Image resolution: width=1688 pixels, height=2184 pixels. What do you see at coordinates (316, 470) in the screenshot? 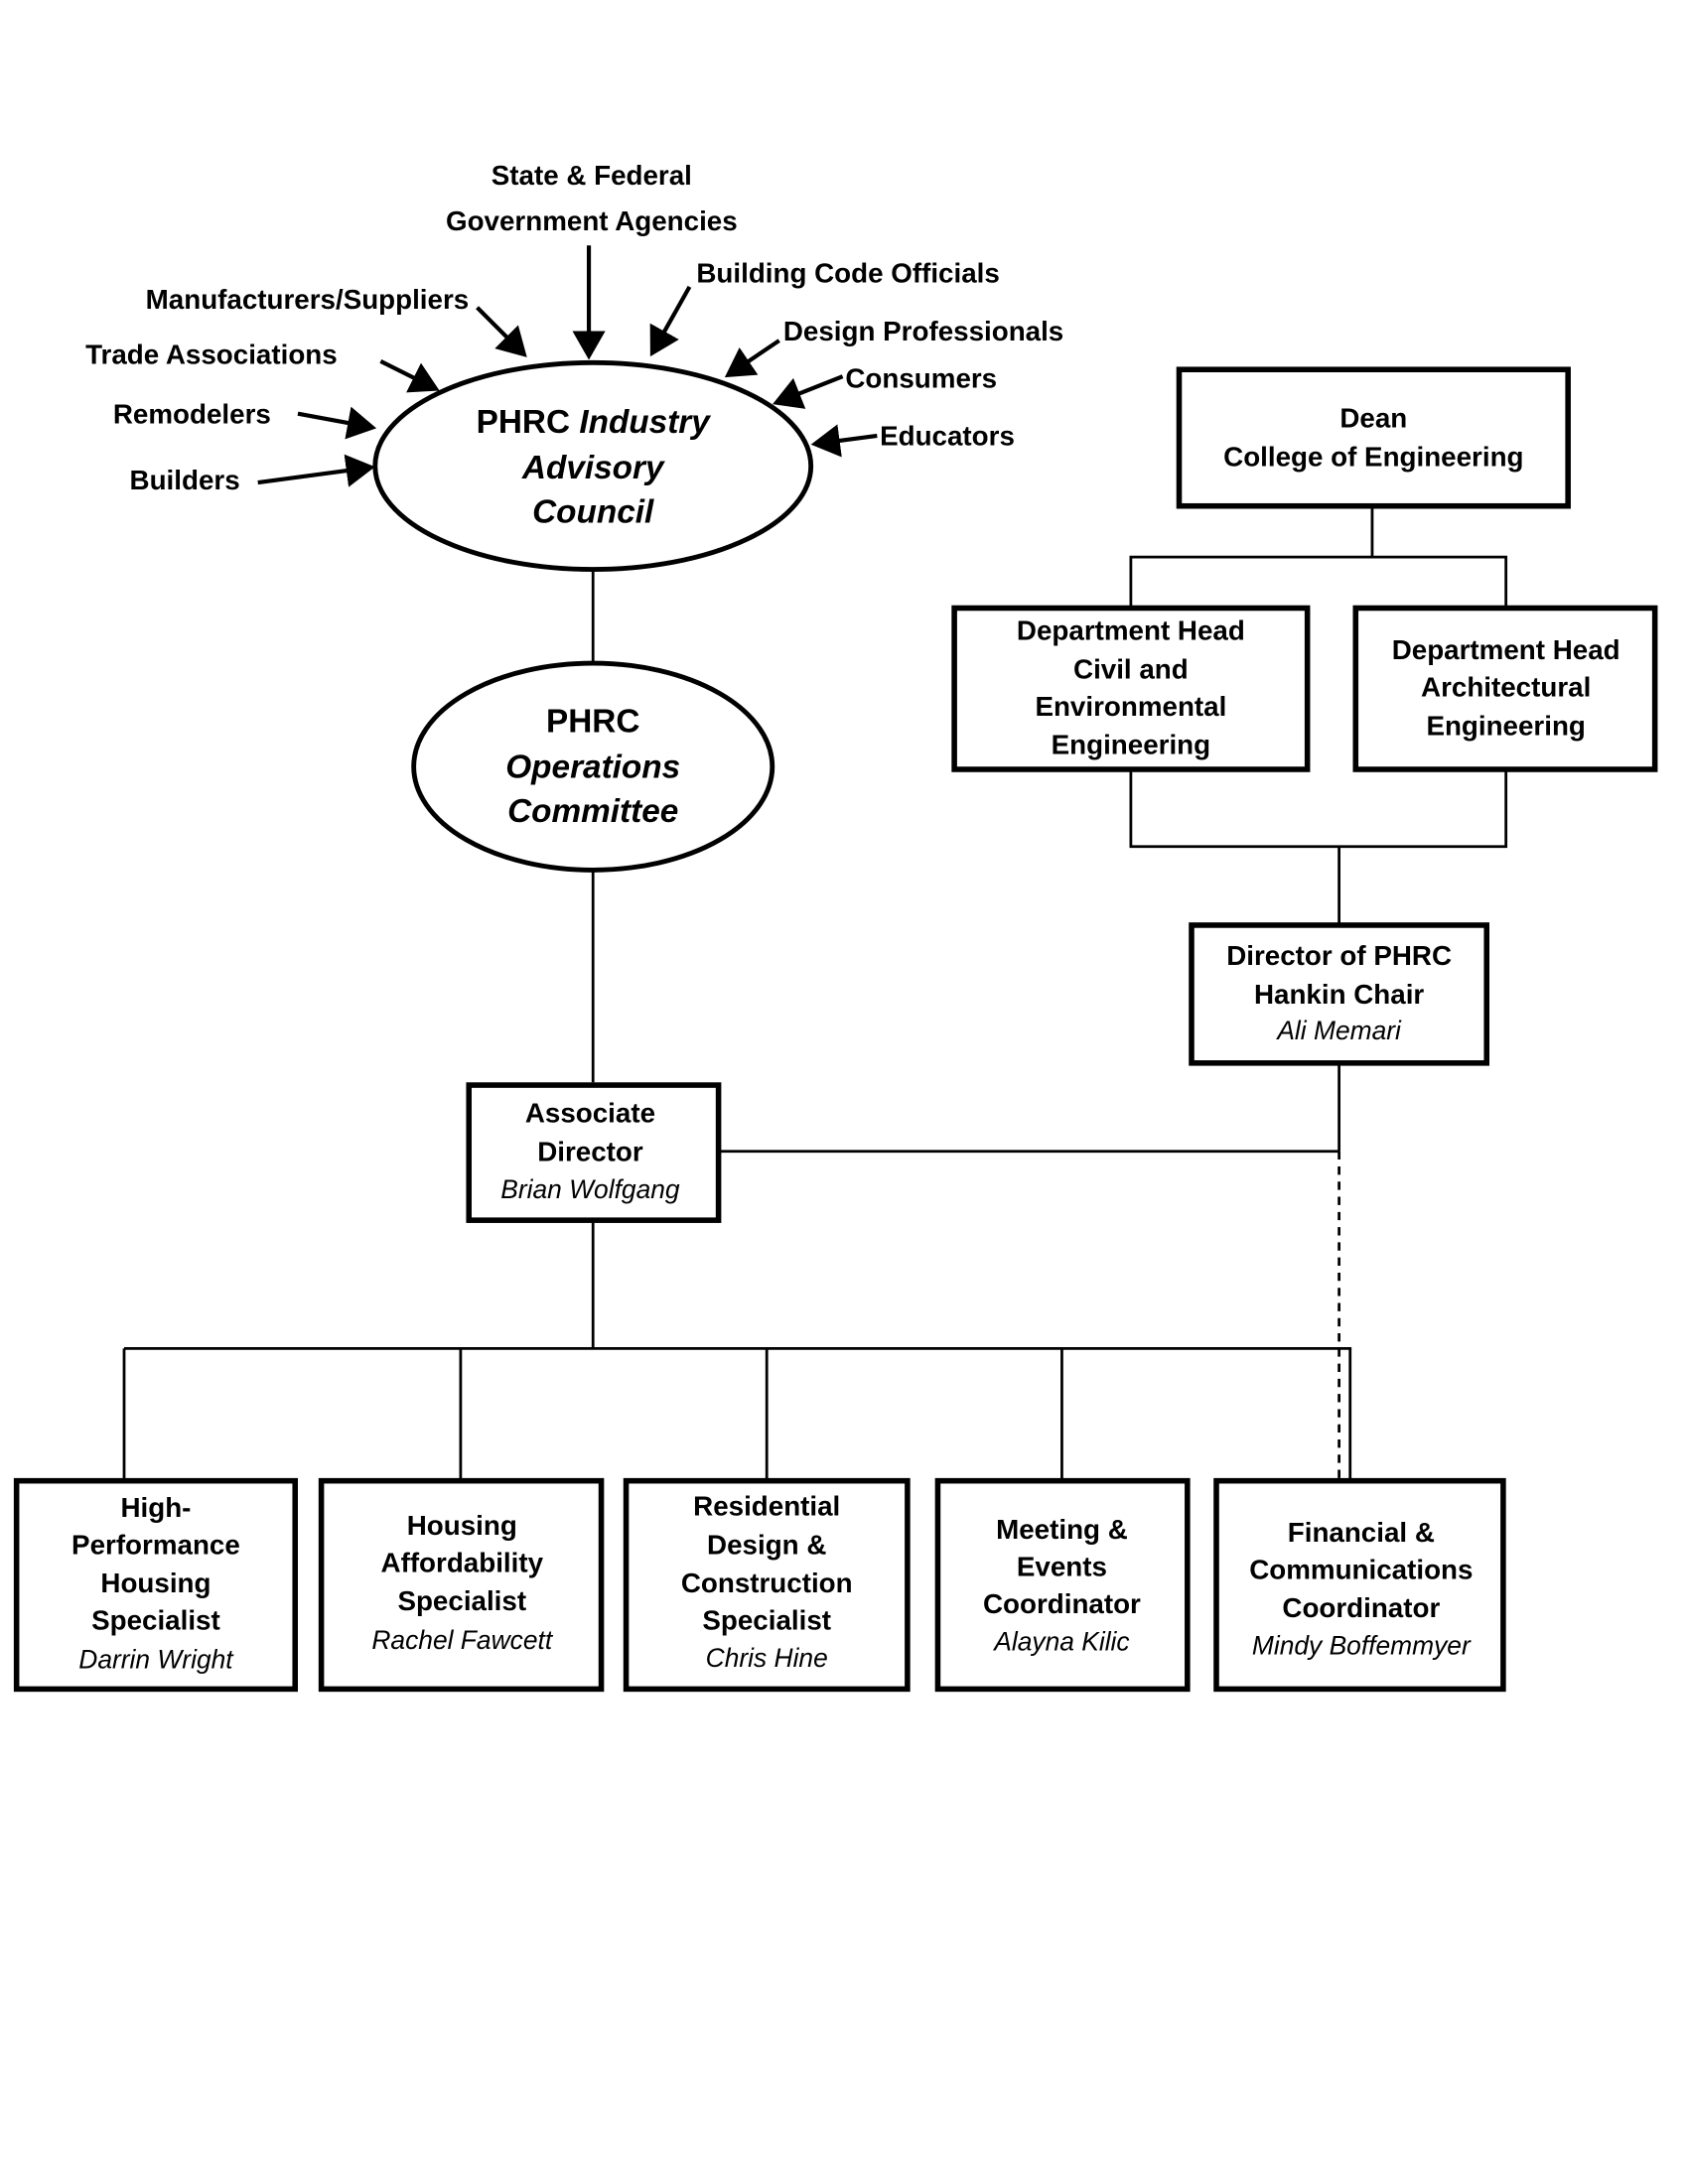
I see `arrow-builders` at bounding box center [316, 470].